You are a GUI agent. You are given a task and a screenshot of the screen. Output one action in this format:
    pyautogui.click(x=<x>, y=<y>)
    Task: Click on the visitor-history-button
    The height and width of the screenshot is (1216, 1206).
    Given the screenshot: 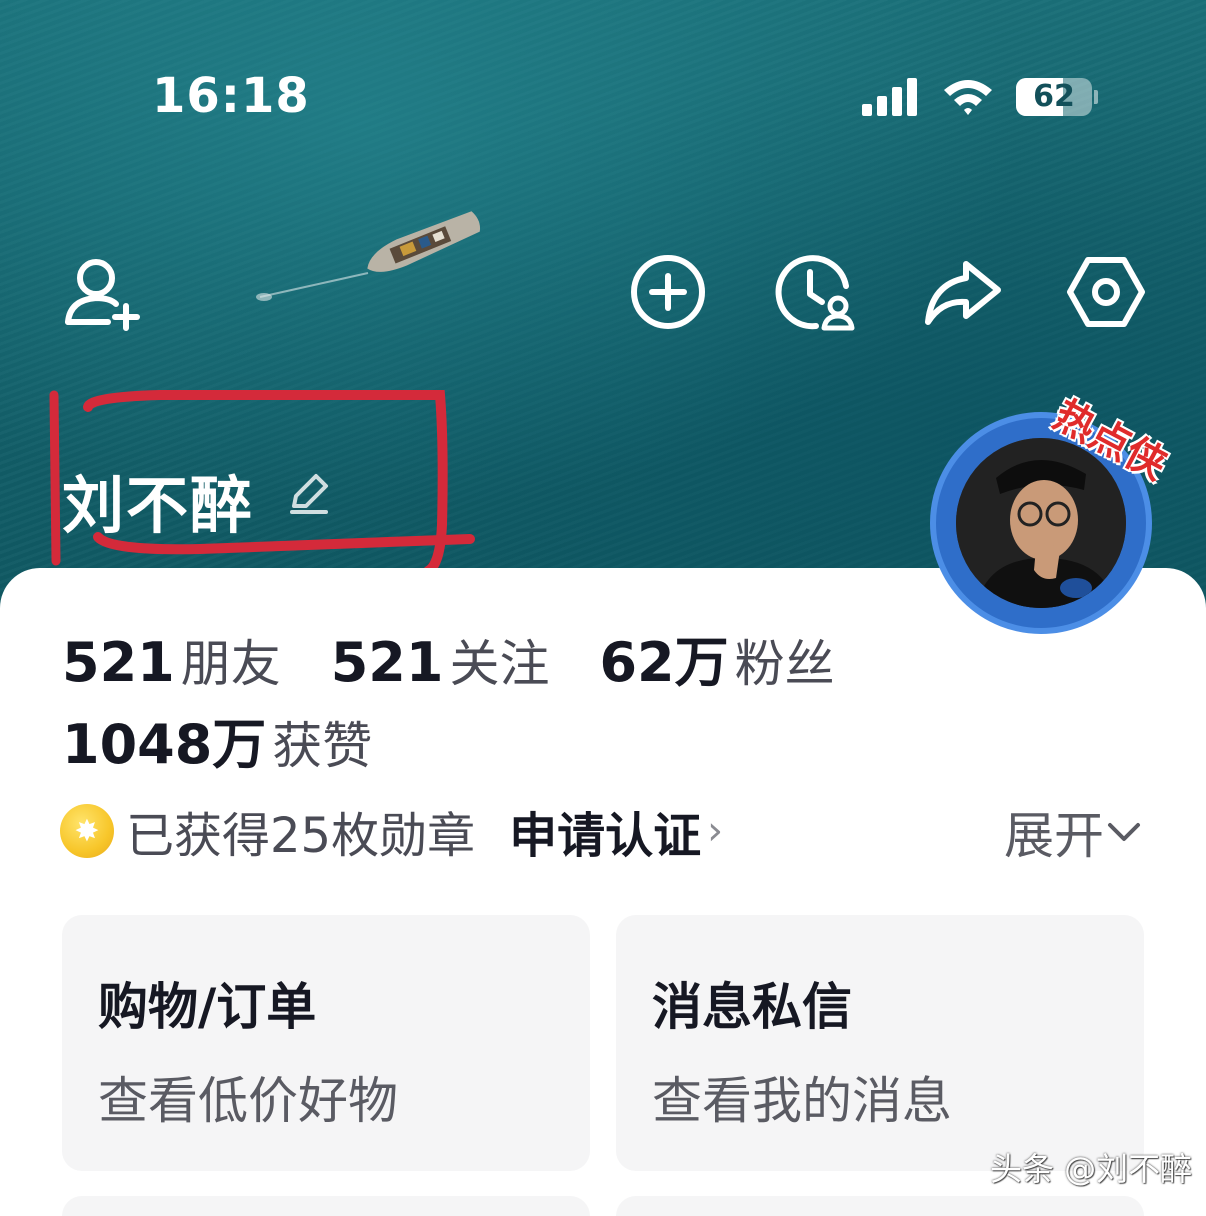 What is the action you would take?
    pyautogui.click(x=814, y=292)
    